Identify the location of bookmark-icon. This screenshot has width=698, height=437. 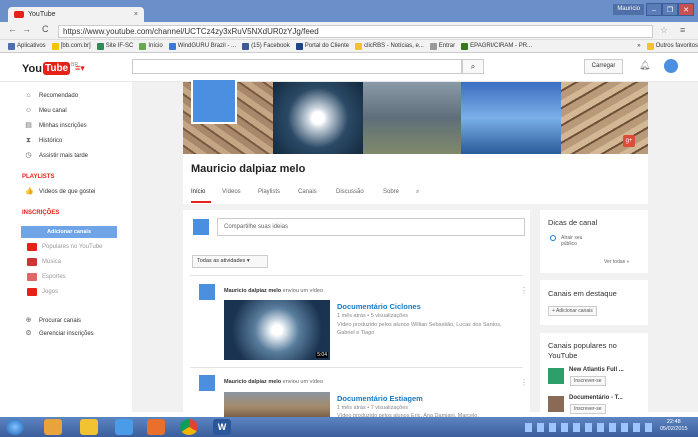
(11, 46).